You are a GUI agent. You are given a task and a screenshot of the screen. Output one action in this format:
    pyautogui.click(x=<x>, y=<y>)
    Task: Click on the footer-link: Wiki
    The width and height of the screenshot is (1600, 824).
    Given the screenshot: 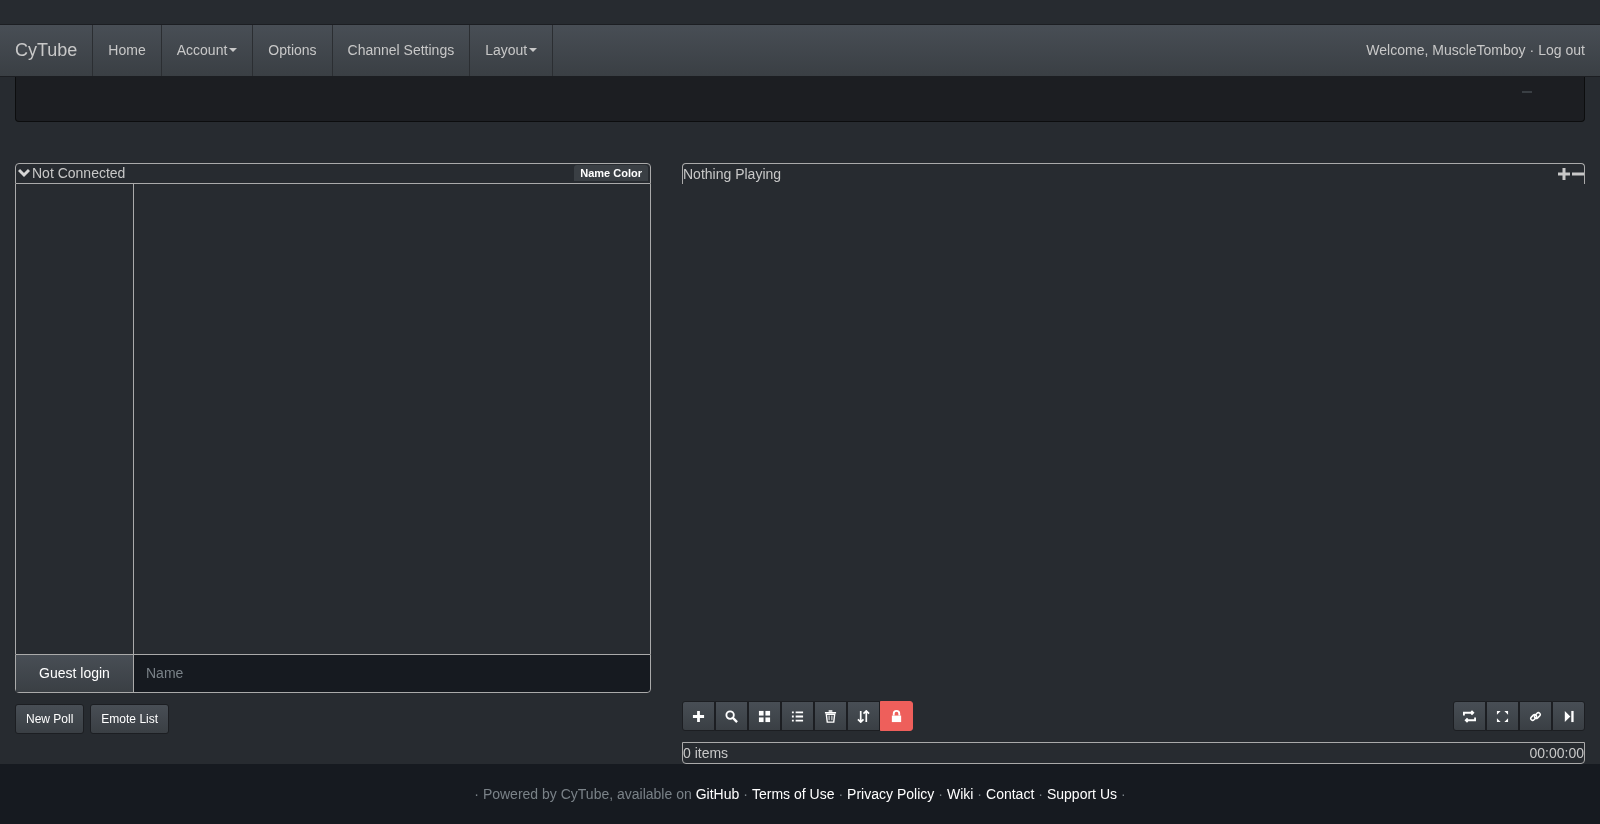 What is the action you would take?
    pyautogui.click(x=960, y=794)
    